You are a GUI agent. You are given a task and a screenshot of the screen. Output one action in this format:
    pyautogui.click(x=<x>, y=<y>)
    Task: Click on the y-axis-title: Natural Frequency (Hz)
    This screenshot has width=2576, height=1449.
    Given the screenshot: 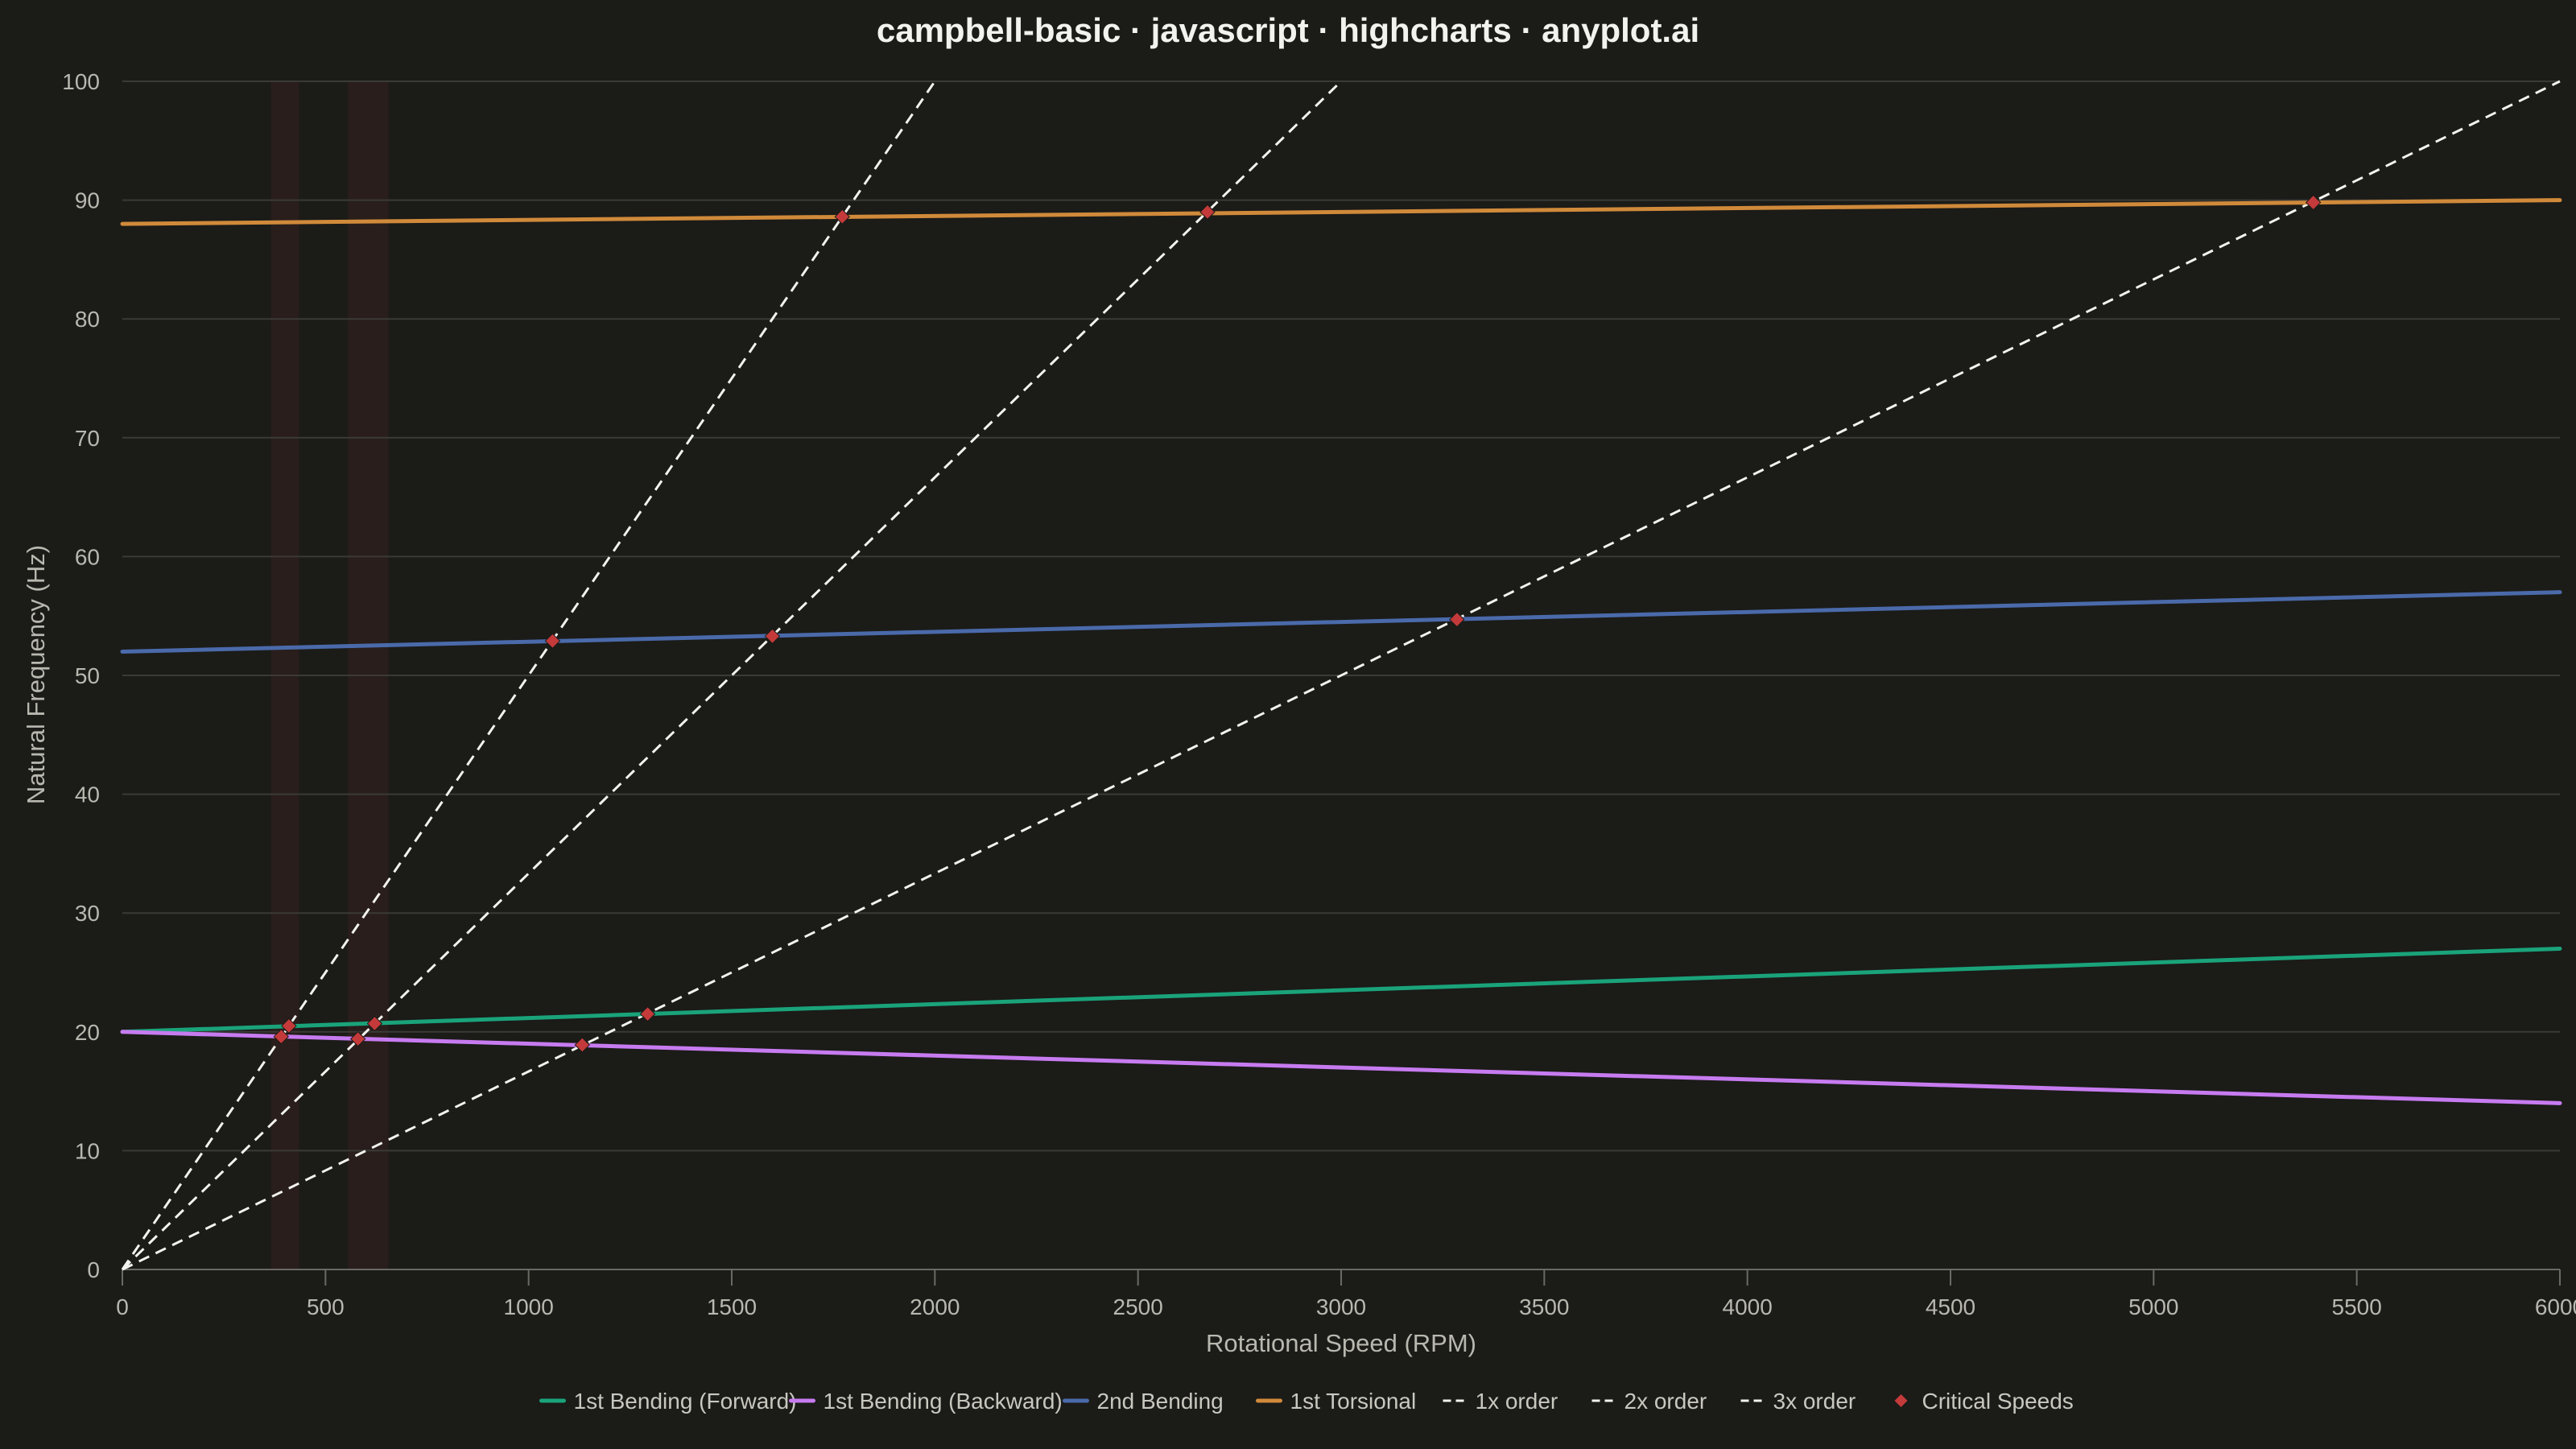 What is the action you would take?
    pyautogui.click(x=36, y=674)
    